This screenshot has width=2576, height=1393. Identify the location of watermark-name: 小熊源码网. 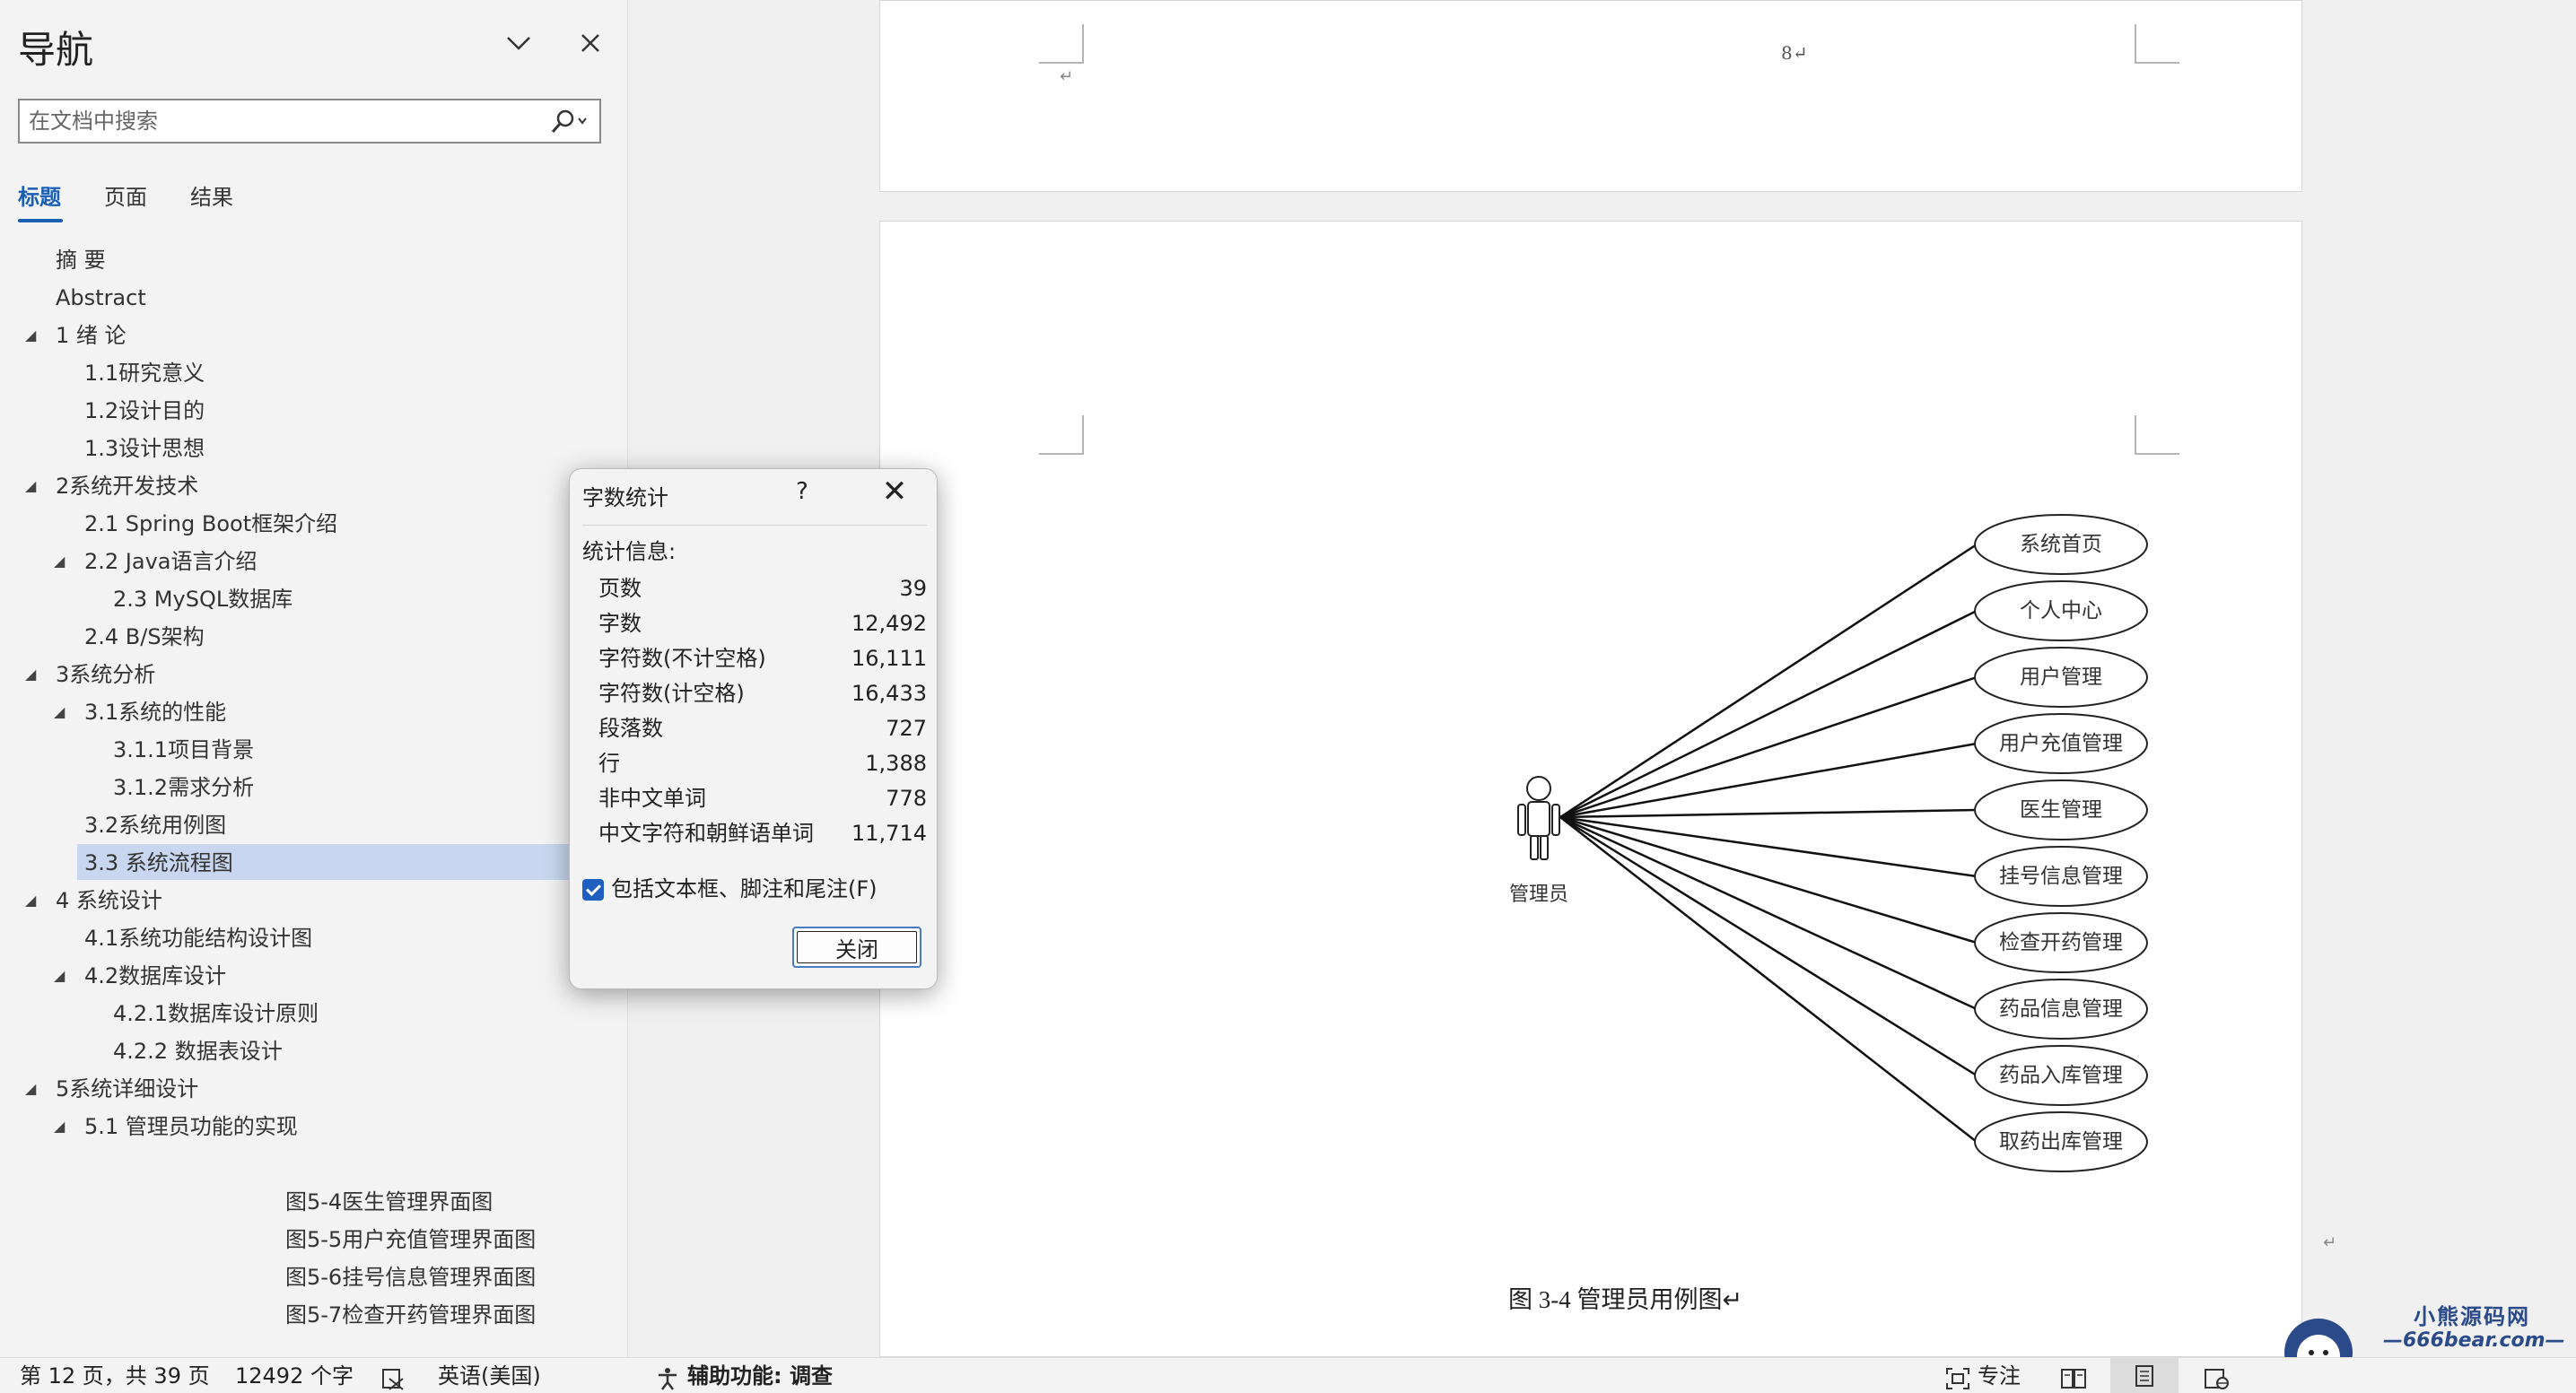
(2472, 1316).